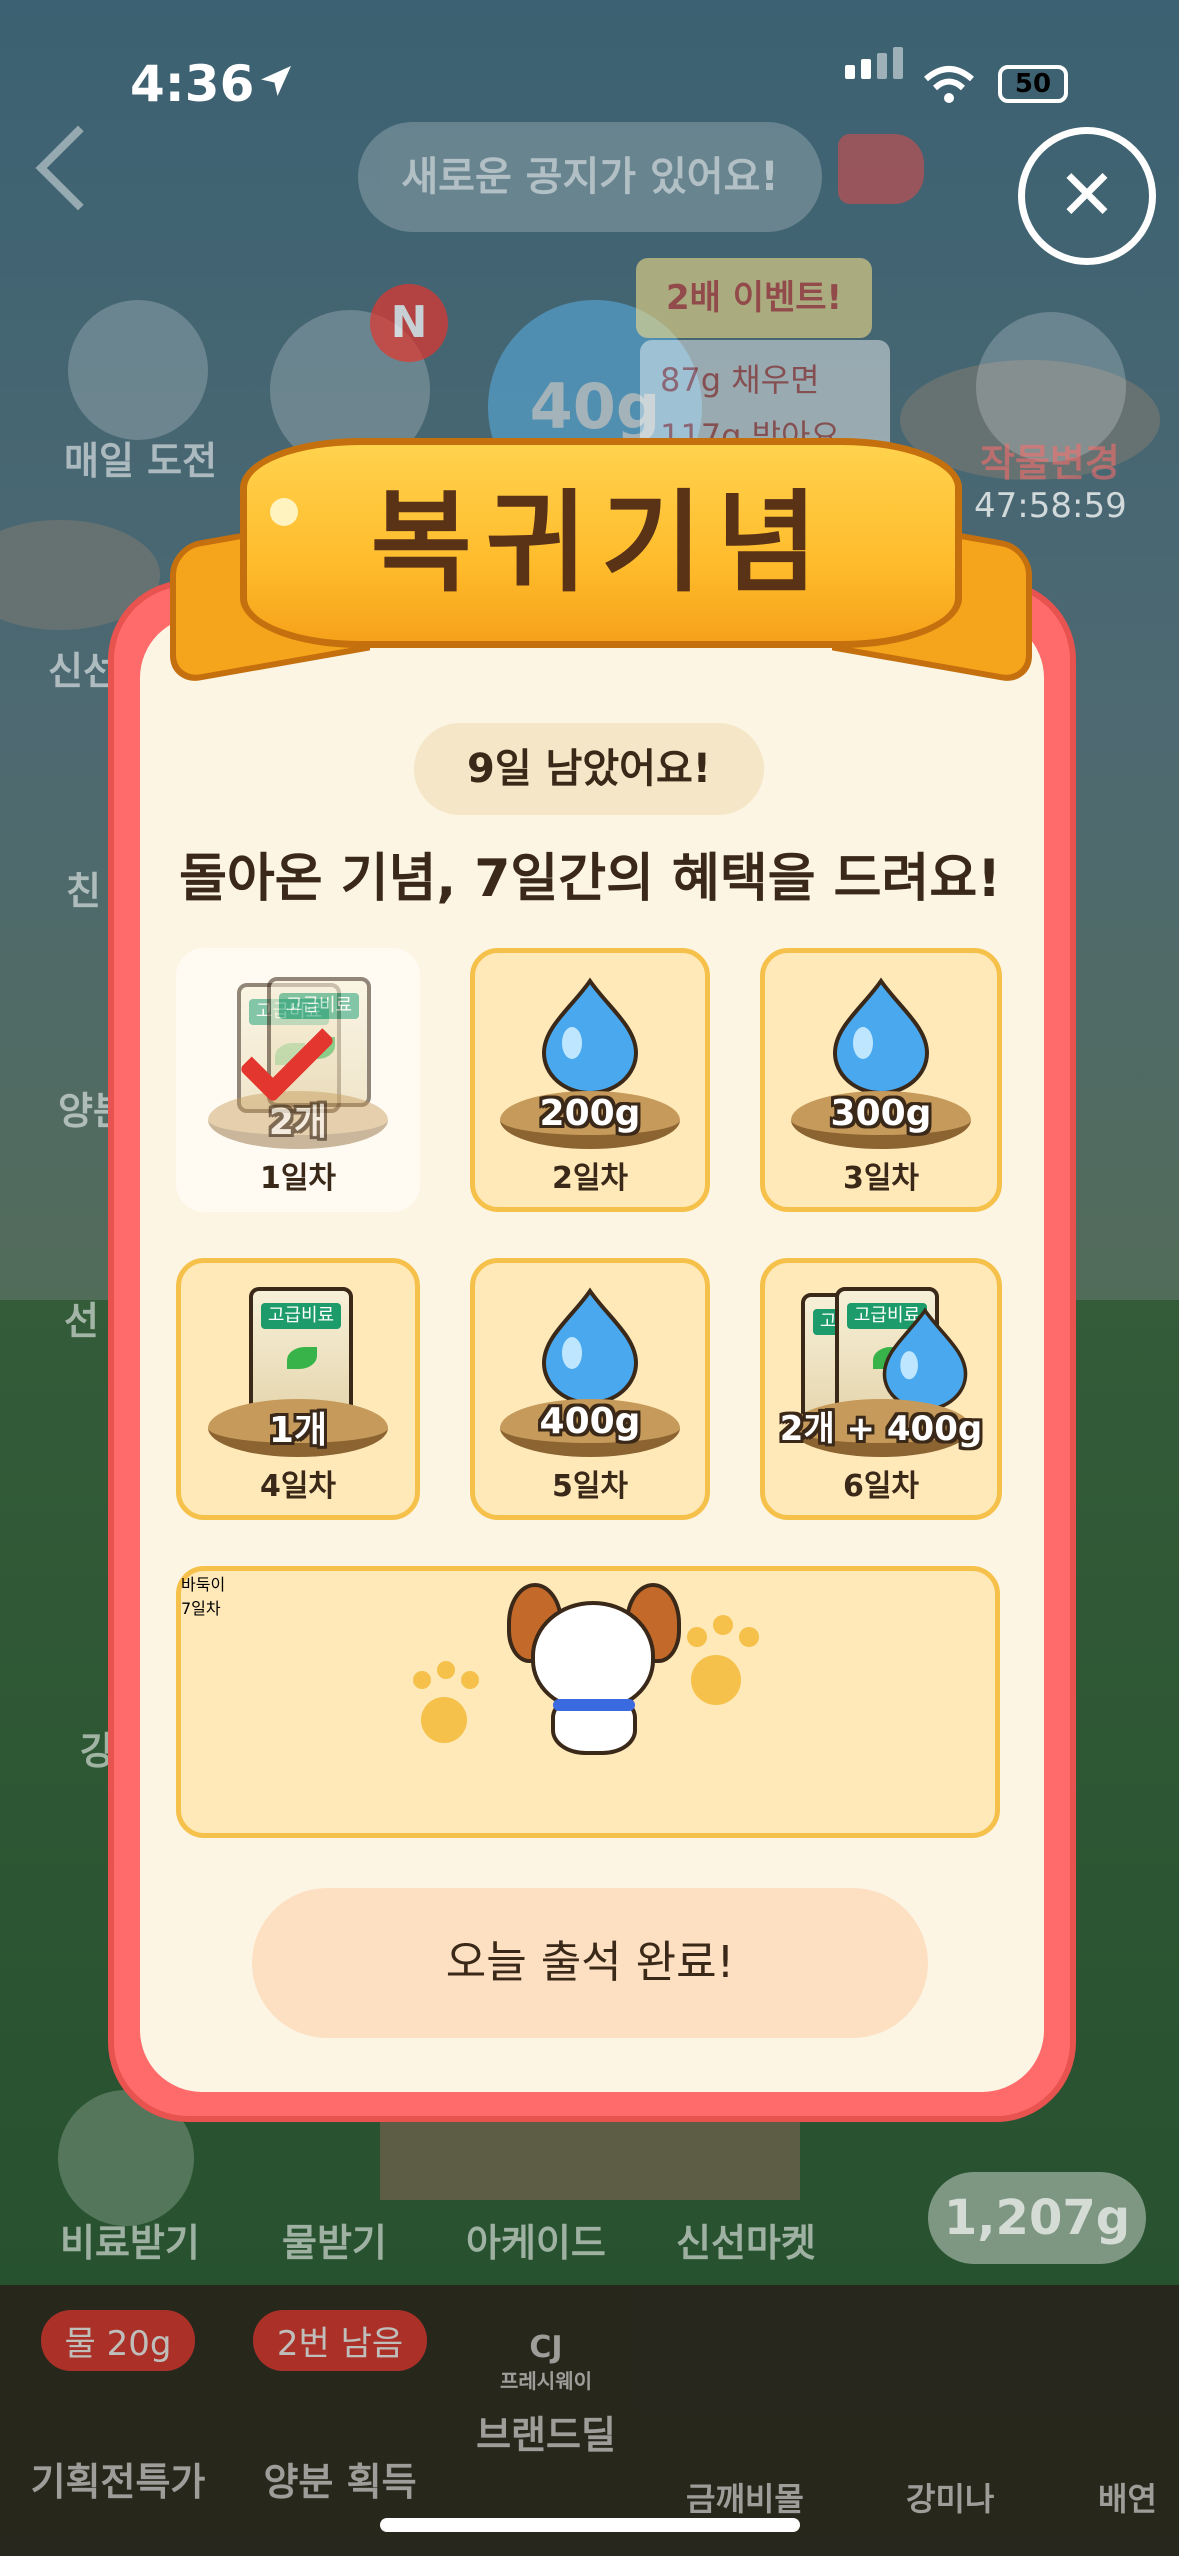  I want to click on reward-card-day7: 바둑이 7일차, so click(588, 1702).